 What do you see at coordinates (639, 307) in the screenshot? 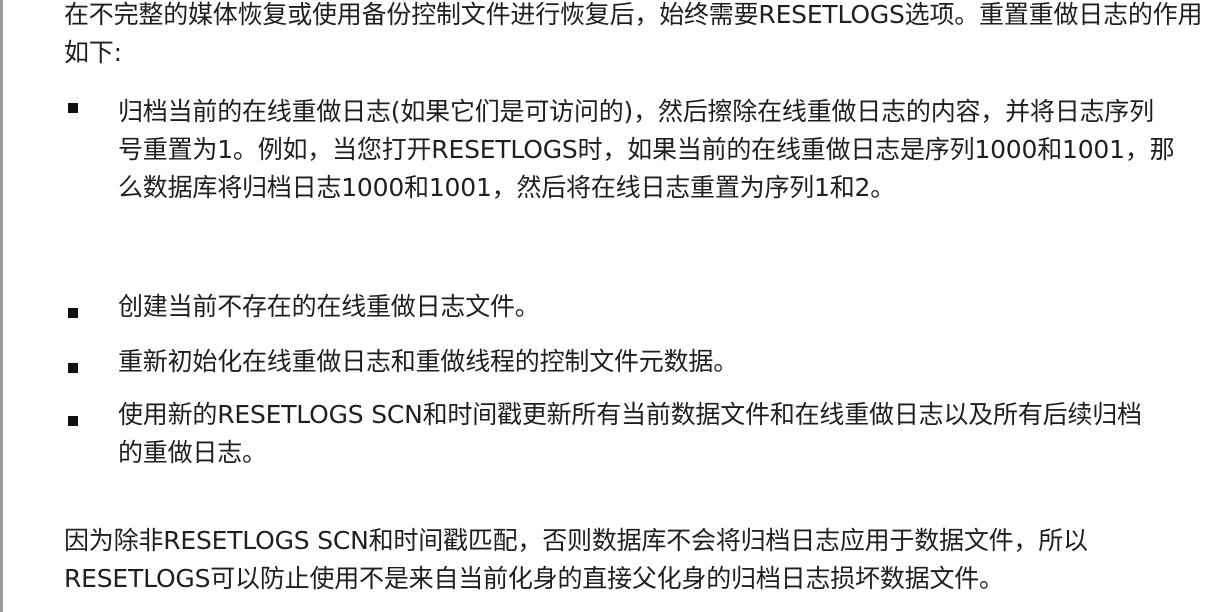
I see `bullet-item-2: 创建当前不存在的在线重做日志文件。` at bounding box center [639, 307].